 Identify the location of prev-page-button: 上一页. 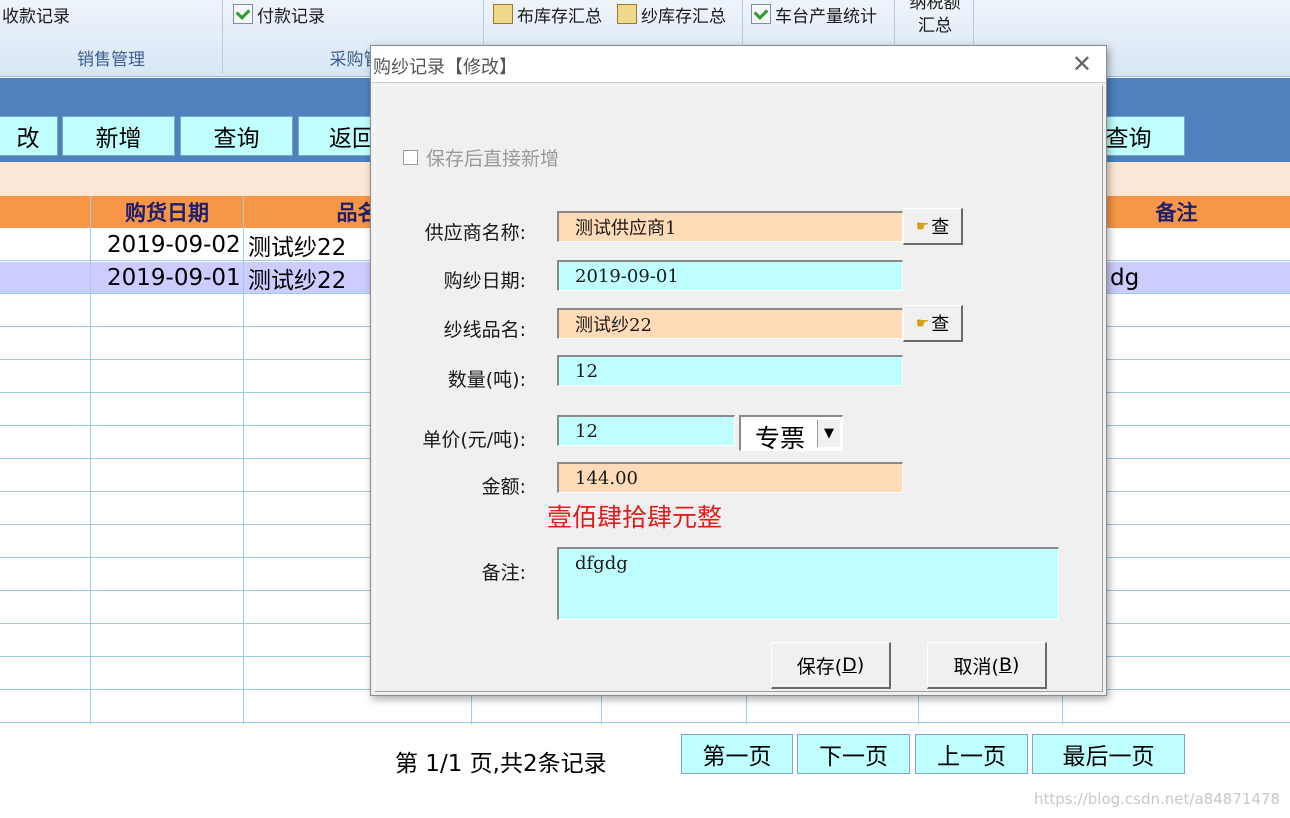
(971, 754).